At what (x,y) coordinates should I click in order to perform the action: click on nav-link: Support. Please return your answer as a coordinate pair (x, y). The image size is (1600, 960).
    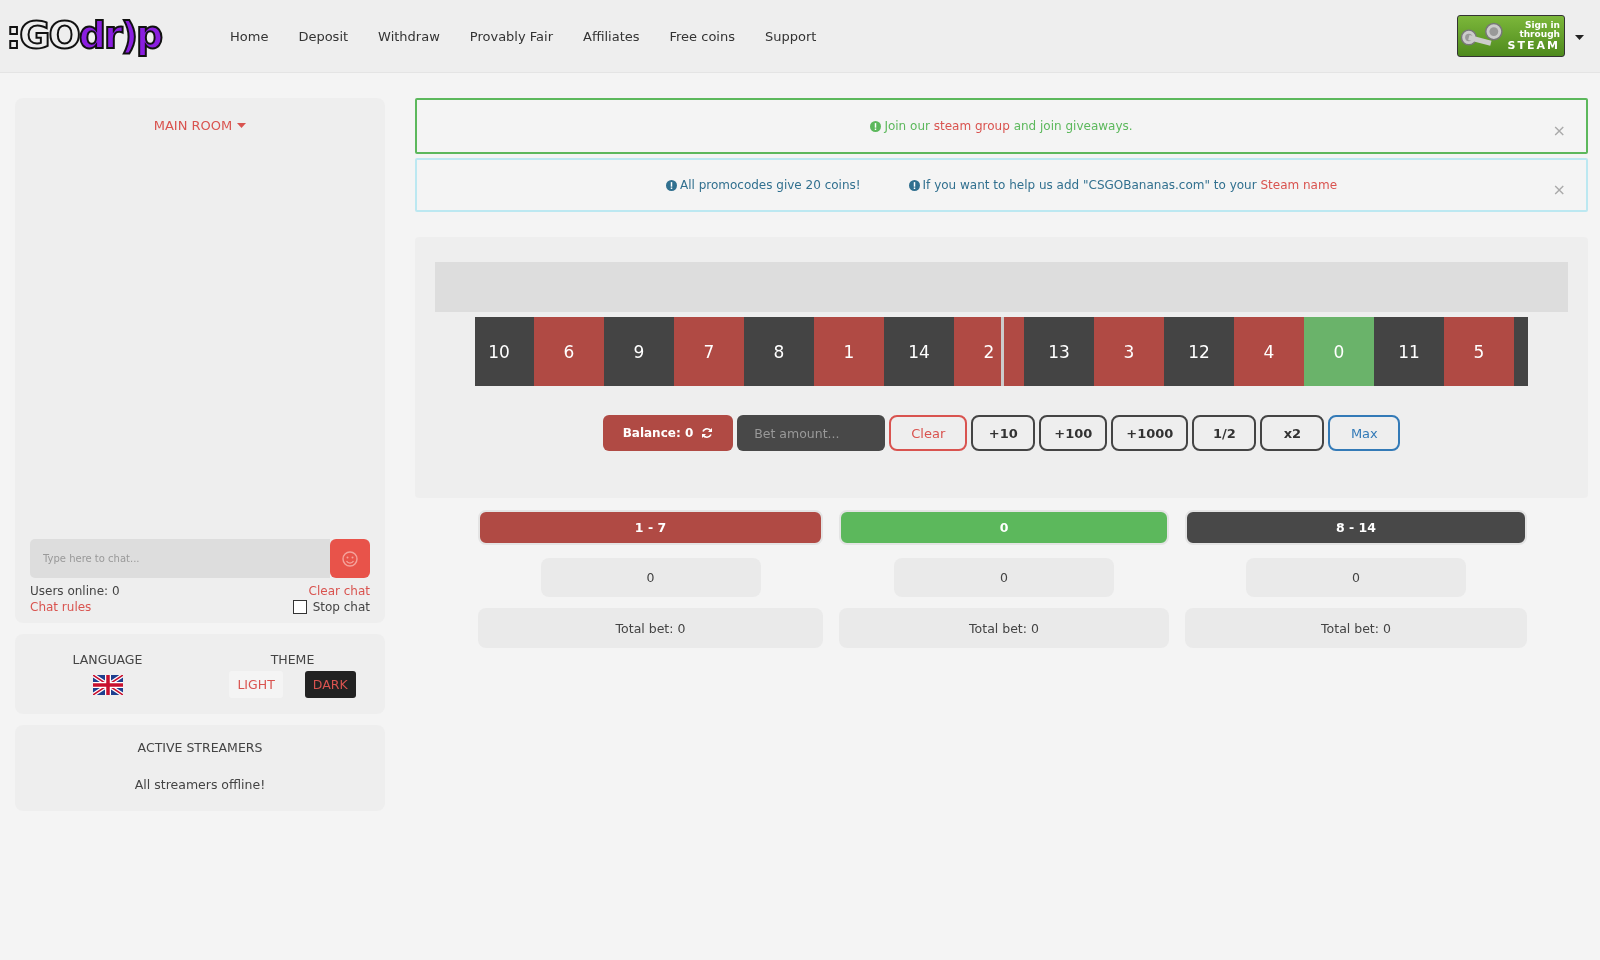
    Looking at the image, I should click on (791, 36).